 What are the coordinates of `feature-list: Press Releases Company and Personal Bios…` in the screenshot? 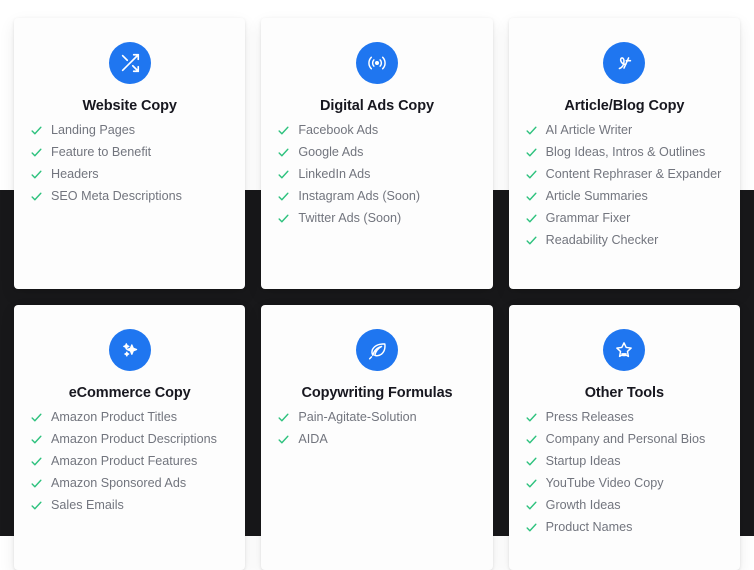 It's located at (624, 476).